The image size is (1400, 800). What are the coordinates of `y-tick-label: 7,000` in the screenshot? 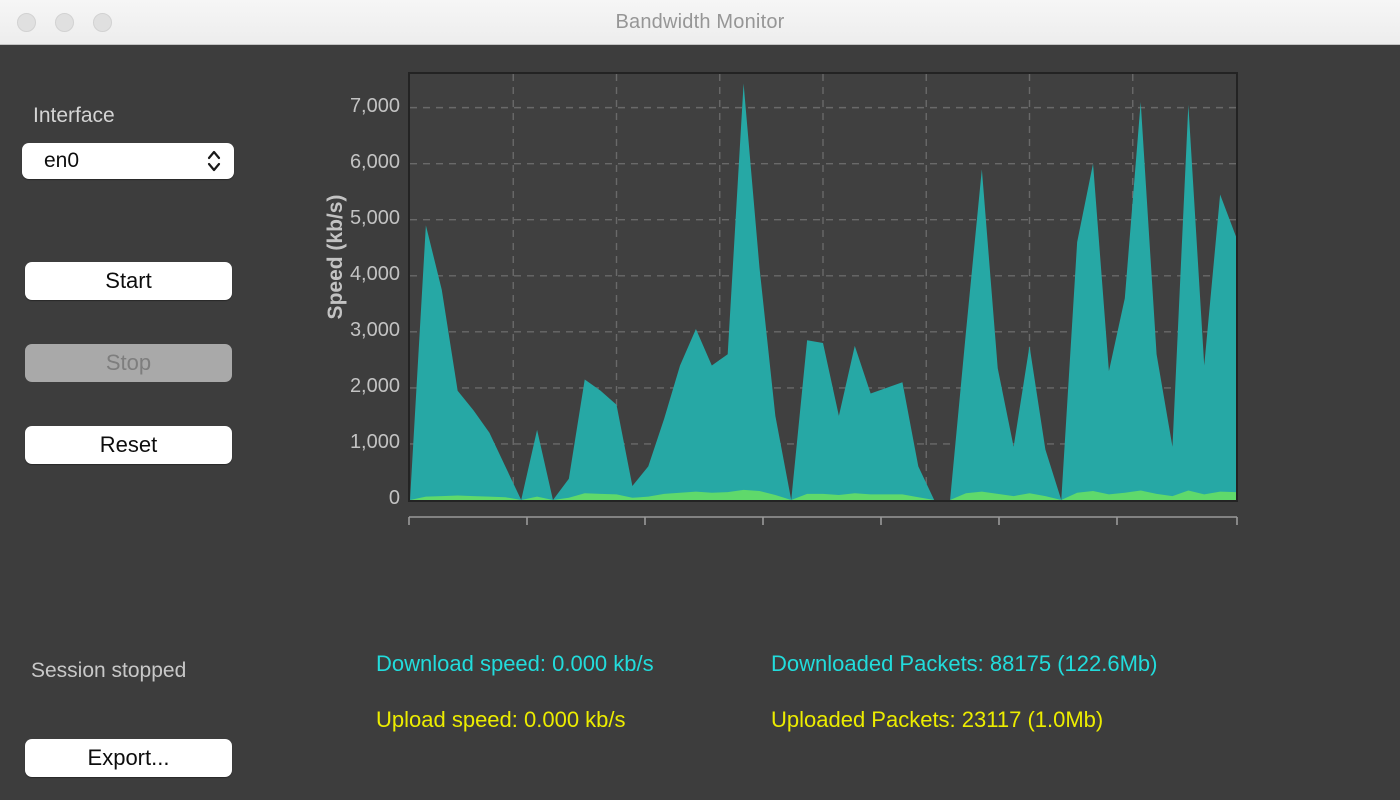 It's located at (374, 105).